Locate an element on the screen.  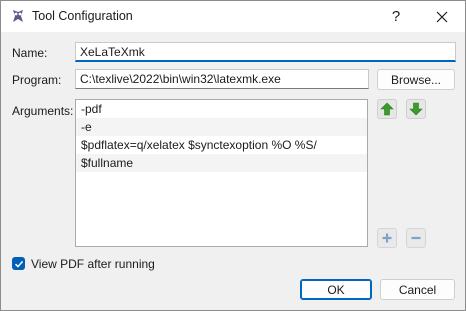
view-pdf-checkbox is located at coordinates (18, 263).